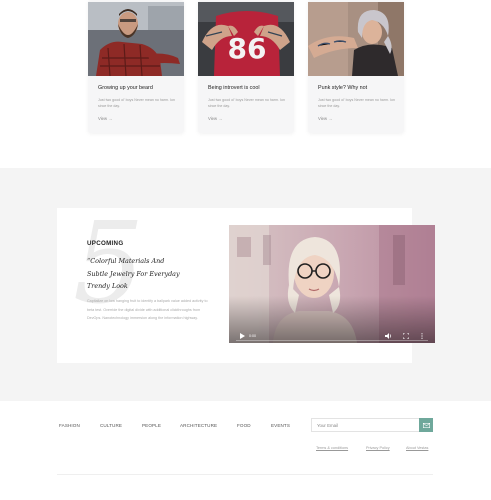 The height and width of the screenshot is (500, 491). I want to click on about-link: About Vestas, so click(417, 448).